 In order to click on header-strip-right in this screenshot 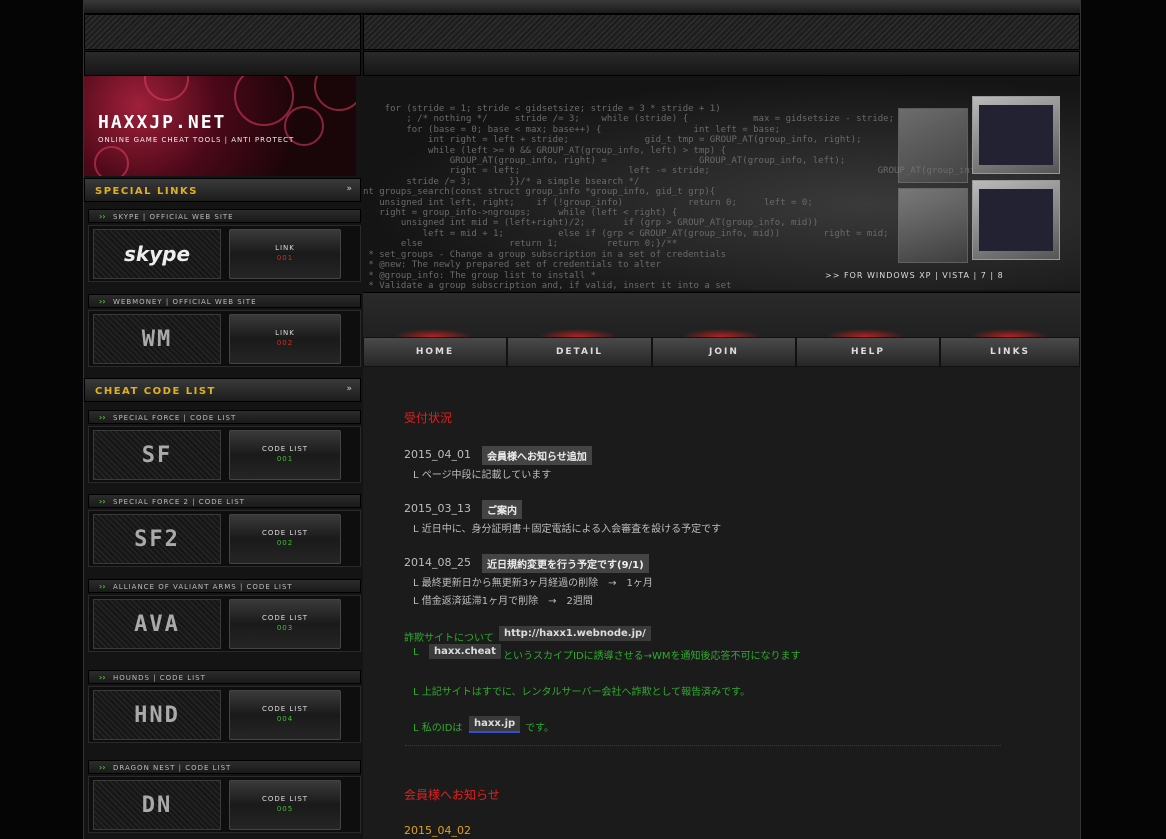, I will do `click(721, 63)`.